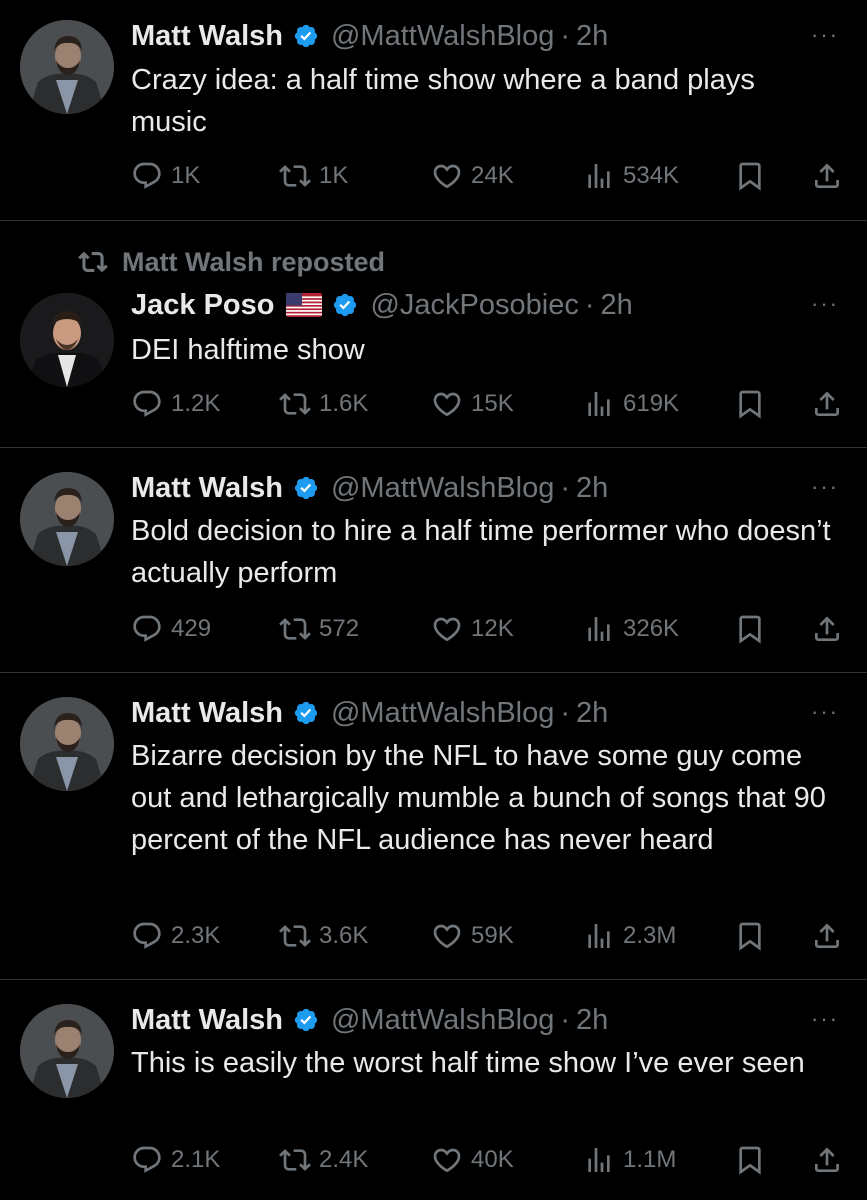  What do you see at coordinates (474, 305) in the screenshot?
I see `author-handle: @JackPosobiec` at bounding box center [474, 305].